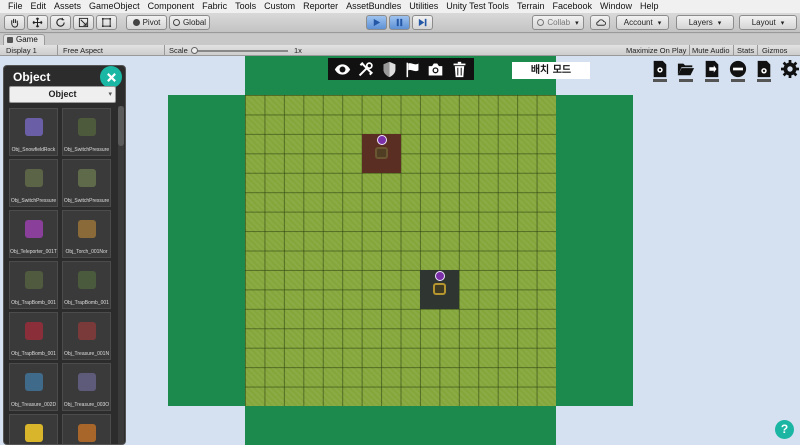  Describe the element at coordinates (245, 6) in the screenshot. I see `menu-tools: Tools` at that location.